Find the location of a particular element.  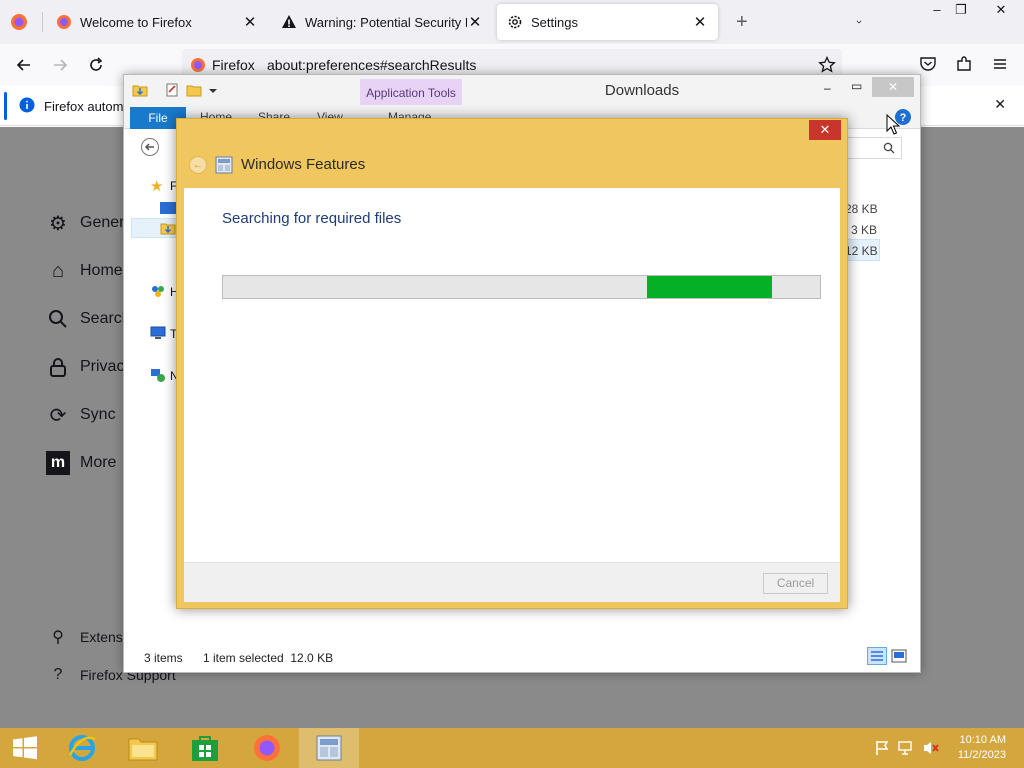

file-size: 28 KB is located at coordinates (861, 209).